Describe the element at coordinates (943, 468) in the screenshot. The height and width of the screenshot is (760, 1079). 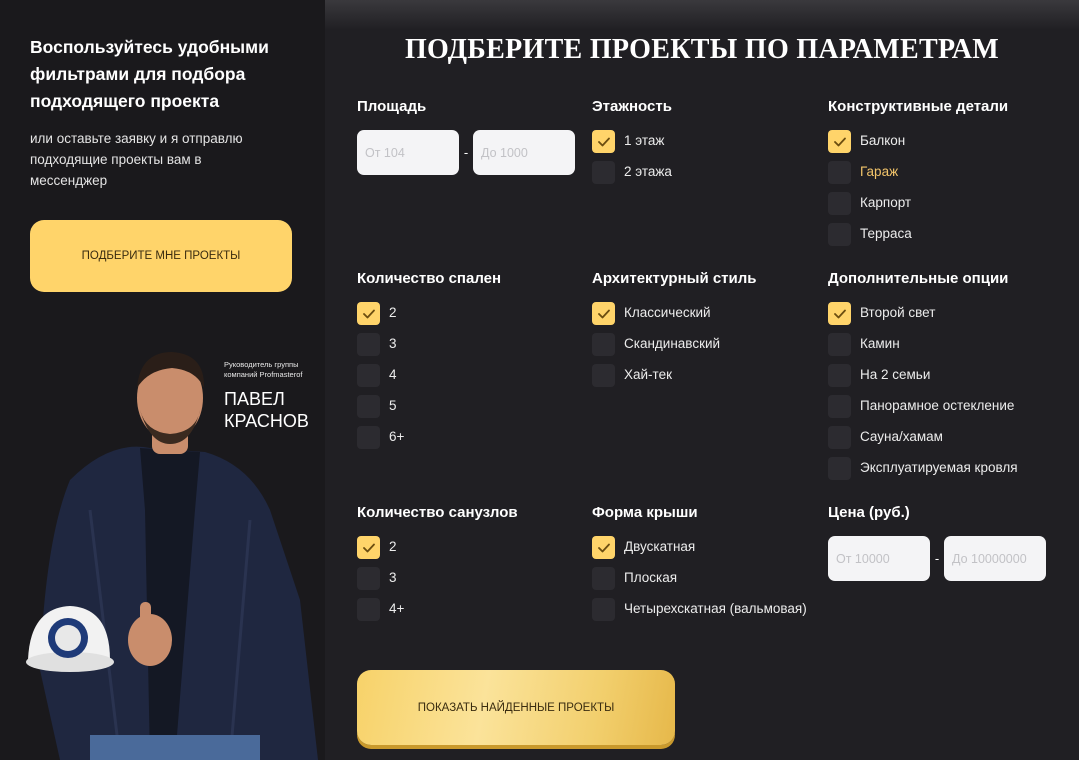
I see `filter-option: Эксплуатируемая кровля` at that location.